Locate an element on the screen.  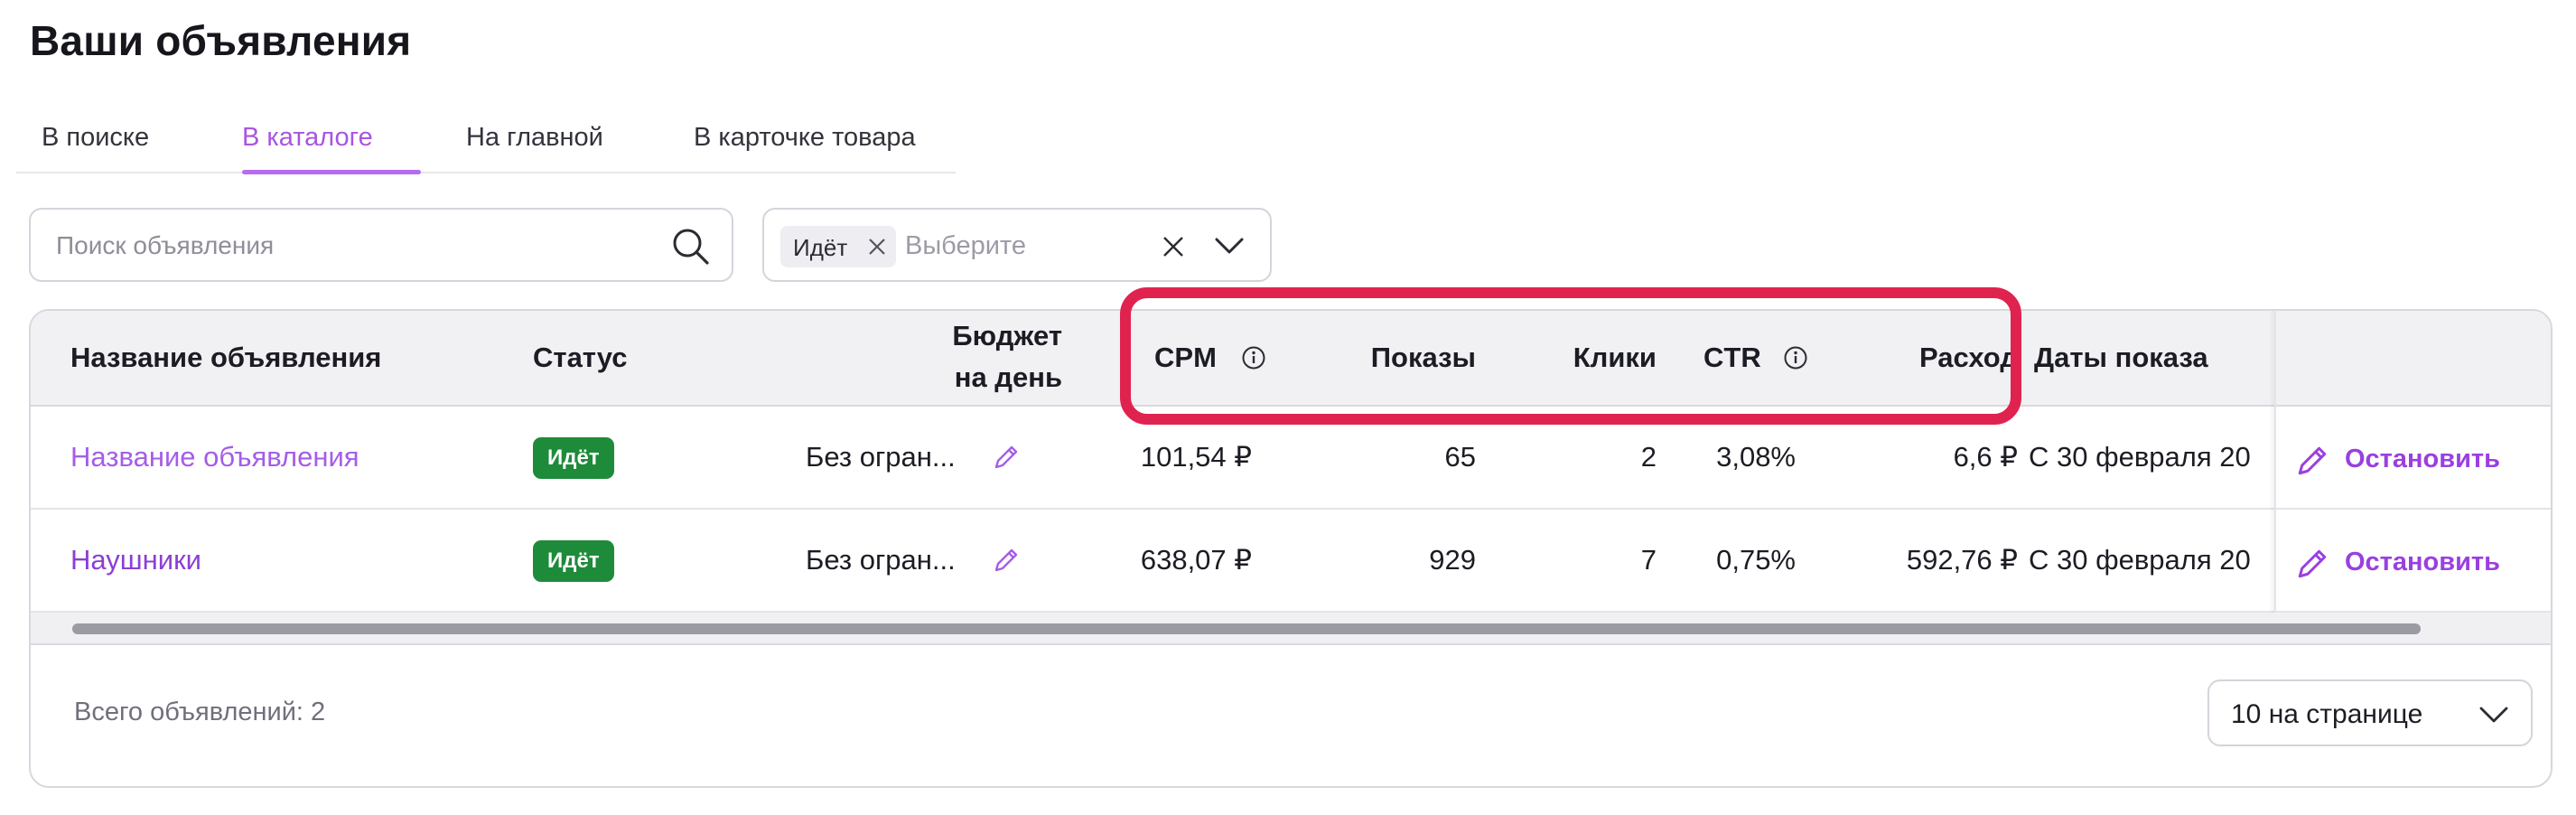
active-tab-indicator is located at coordinates (331, 172).